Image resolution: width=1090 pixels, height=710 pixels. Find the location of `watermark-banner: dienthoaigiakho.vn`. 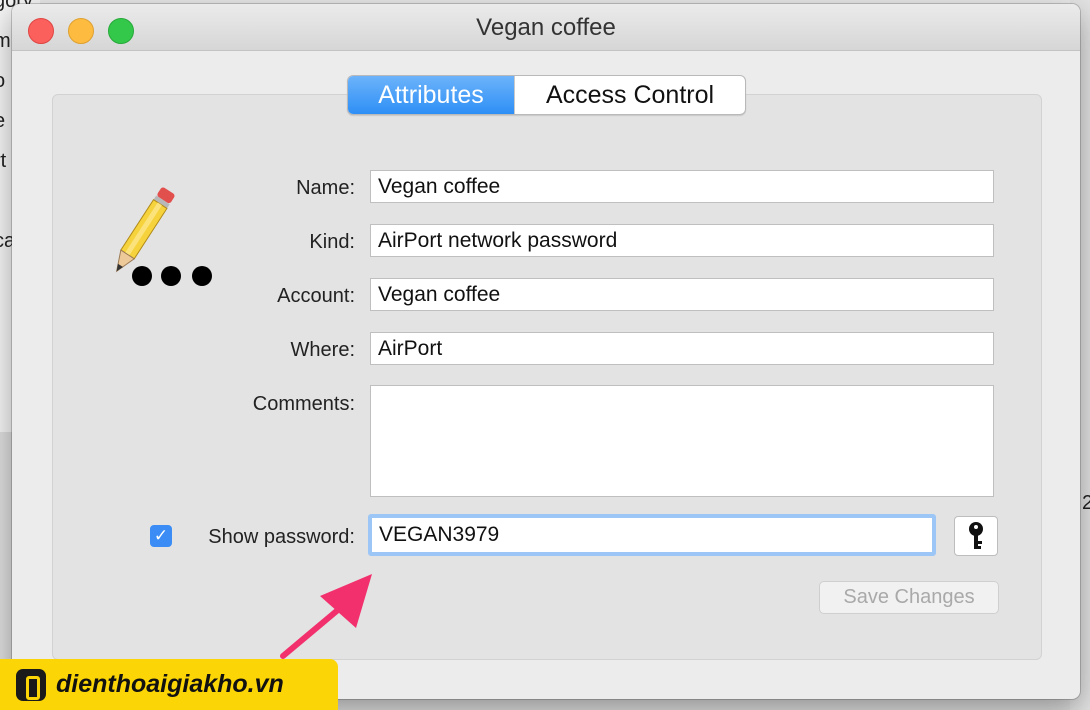

watermark-banner: dienthoaigiakho.vn is located at coordinates (169, 684).